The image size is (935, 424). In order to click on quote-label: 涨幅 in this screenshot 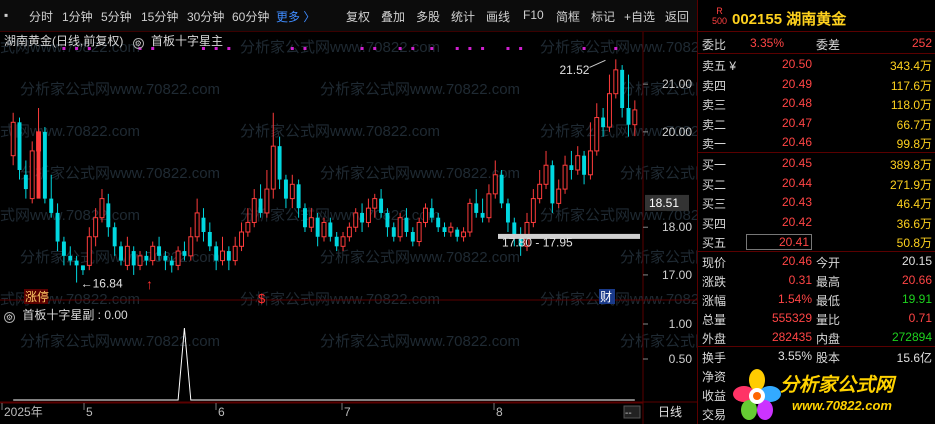, I will do `click(714, 301)`.